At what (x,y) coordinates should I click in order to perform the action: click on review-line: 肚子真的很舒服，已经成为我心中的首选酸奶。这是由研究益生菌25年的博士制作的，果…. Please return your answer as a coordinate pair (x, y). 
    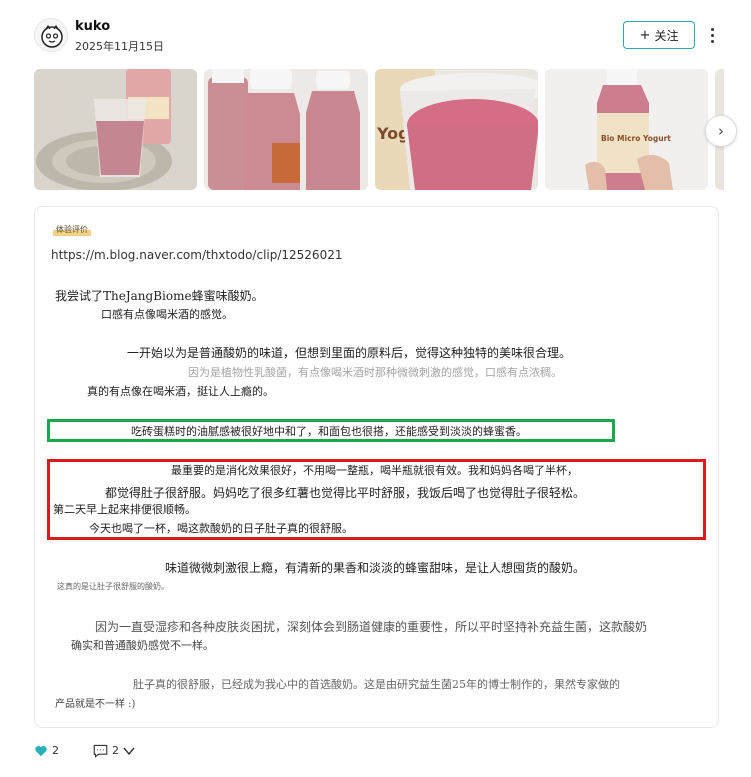
    Looking at the image, I should click on (376, 684).